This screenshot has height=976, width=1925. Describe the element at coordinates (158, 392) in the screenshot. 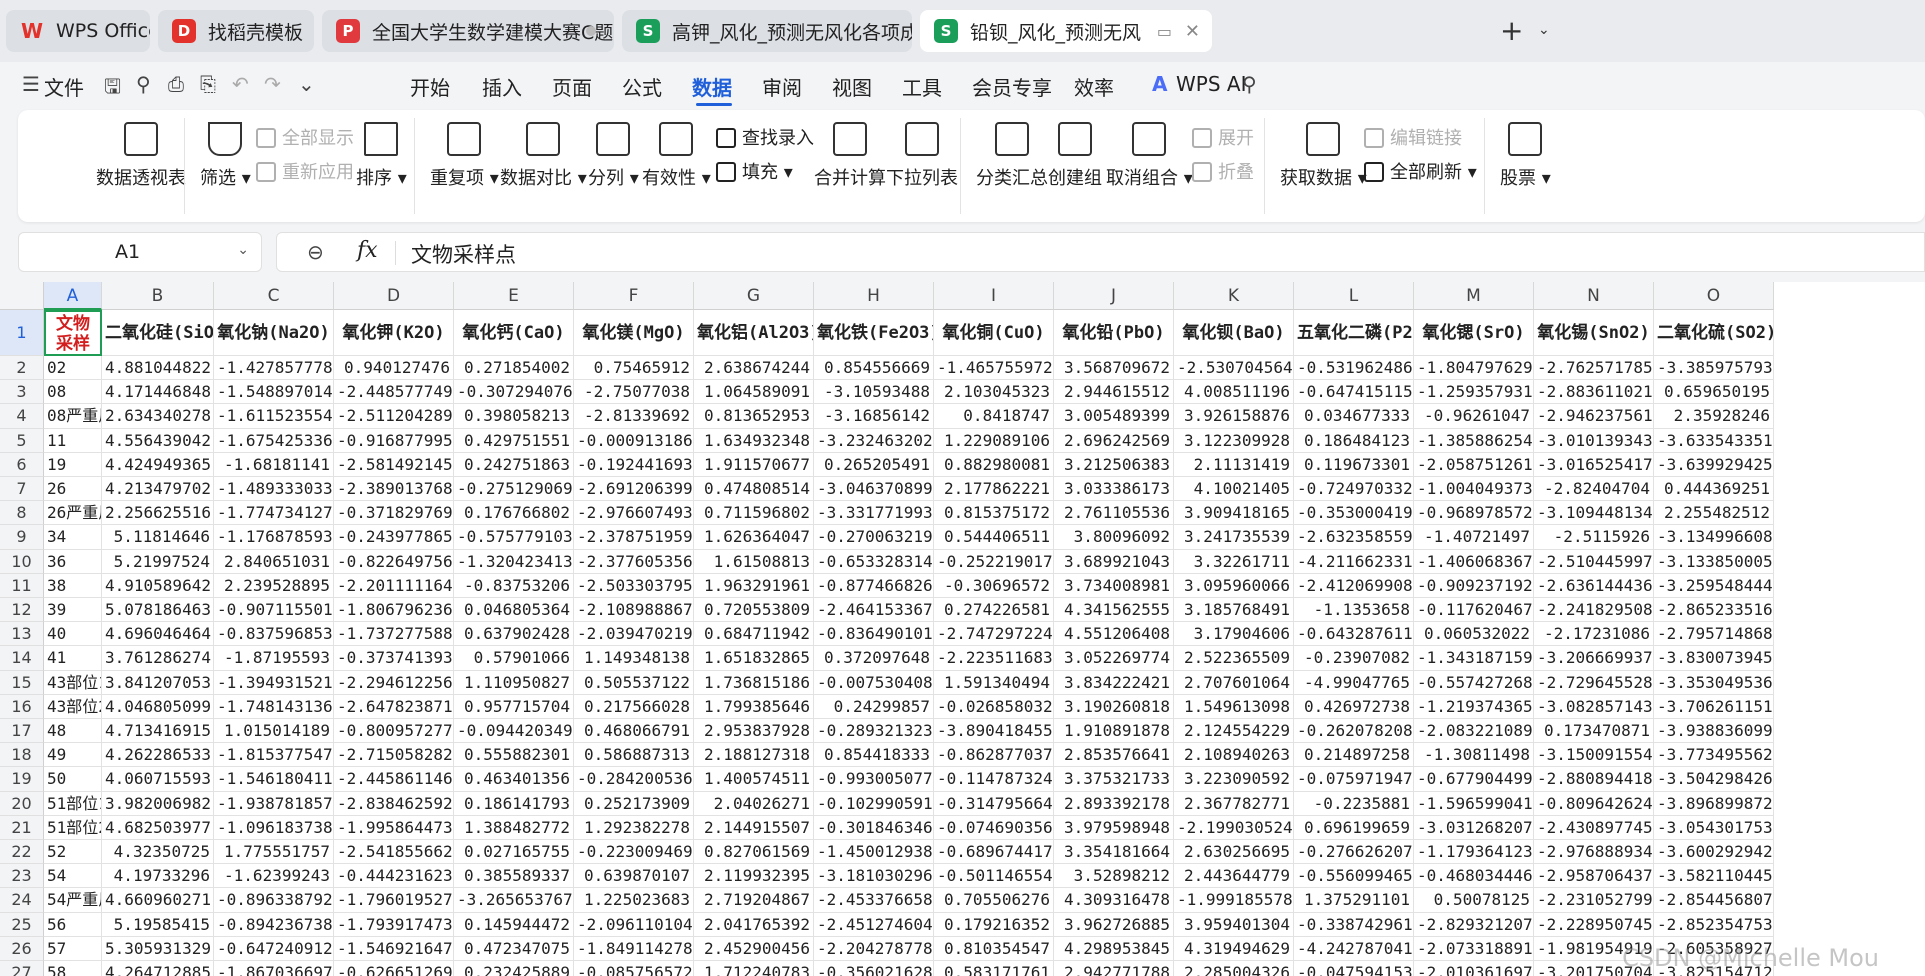

I see `value-cell: 4.171446848` at that location.